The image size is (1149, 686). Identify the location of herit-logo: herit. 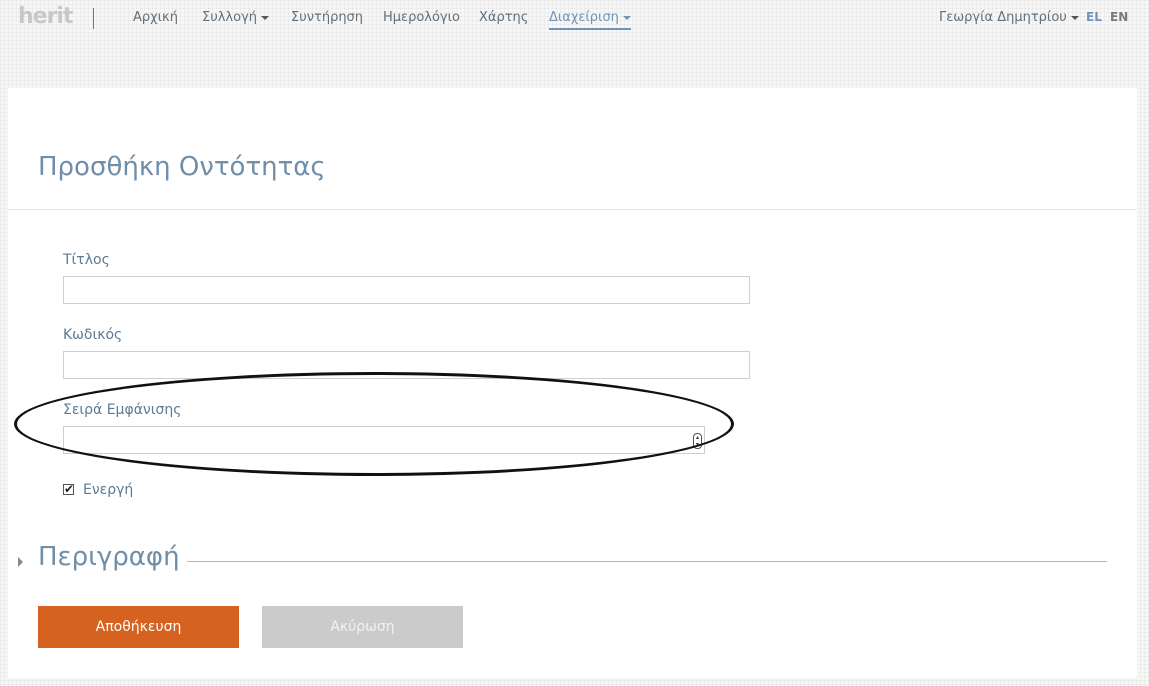
(45, 16).